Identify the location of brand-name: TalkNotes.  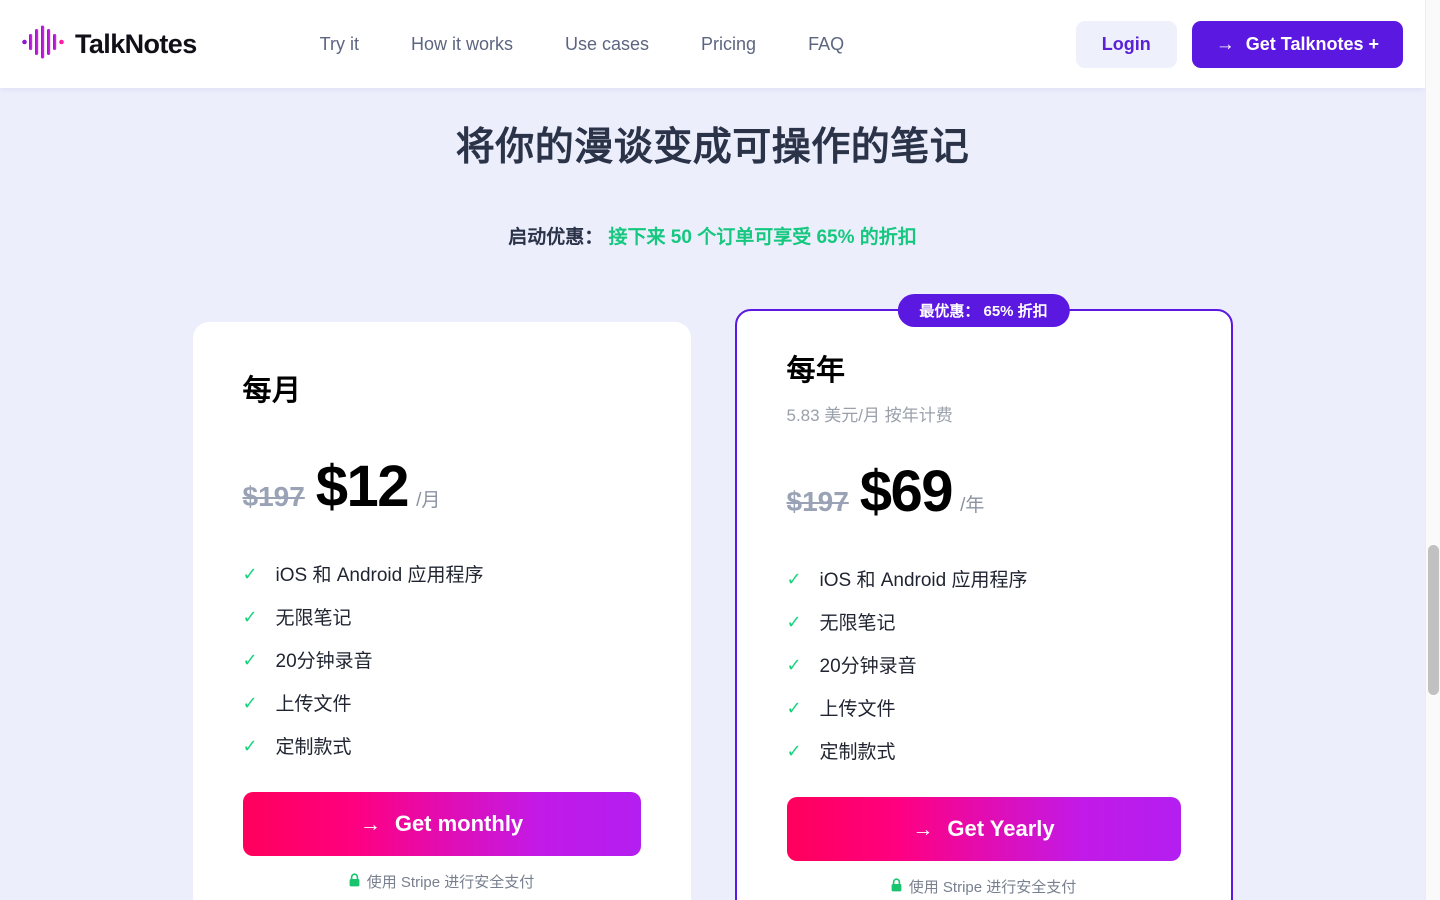
(136, 43).